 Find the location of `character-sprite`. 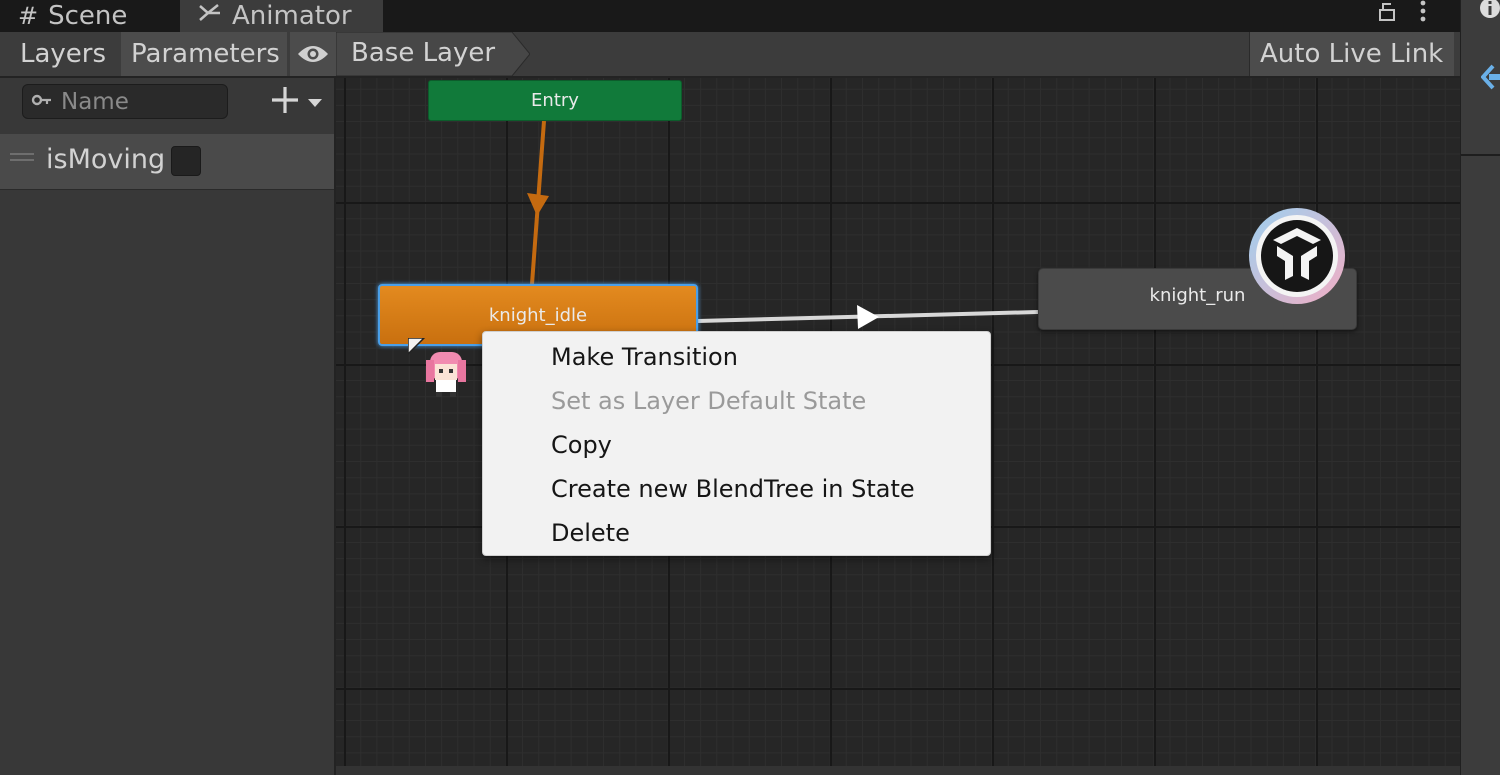

character-sprite is located at coordinates (439, 369).